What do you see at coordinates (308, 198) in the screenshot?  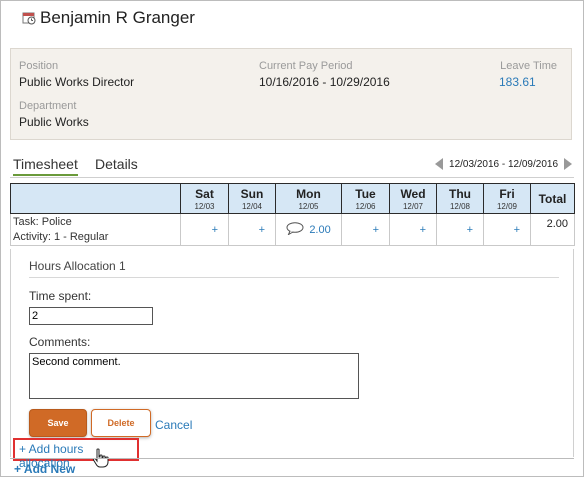 I see `column-header-mon: Mon 12/05` at bounding box center [308, 198].